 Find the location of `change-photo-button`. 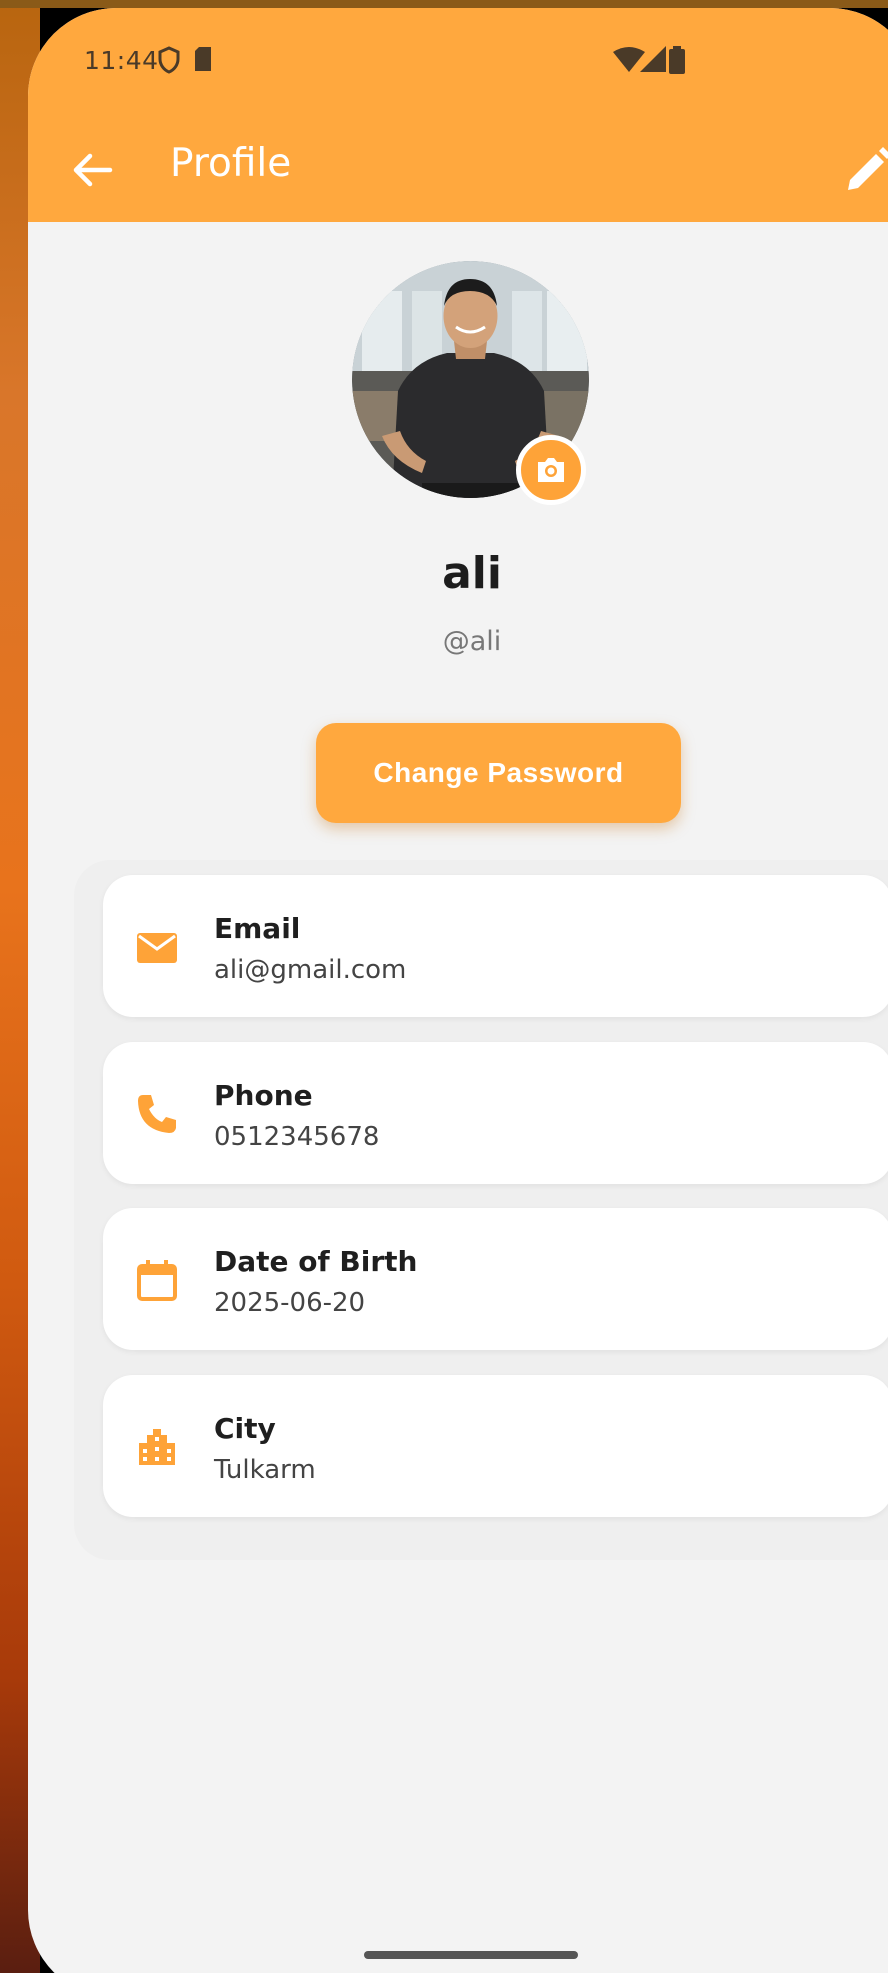

change-photo-button is located at coordinates (551, 470).